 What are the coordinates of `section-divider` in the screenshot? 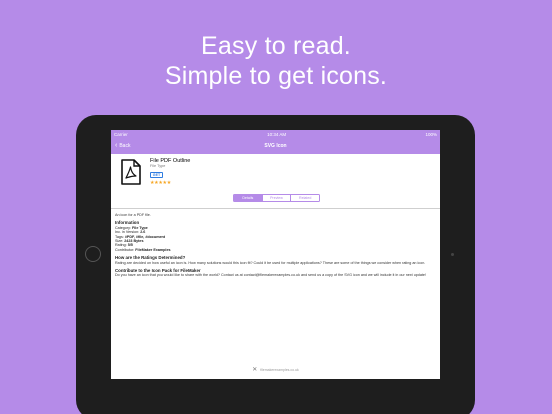 It's located at (275, 208).